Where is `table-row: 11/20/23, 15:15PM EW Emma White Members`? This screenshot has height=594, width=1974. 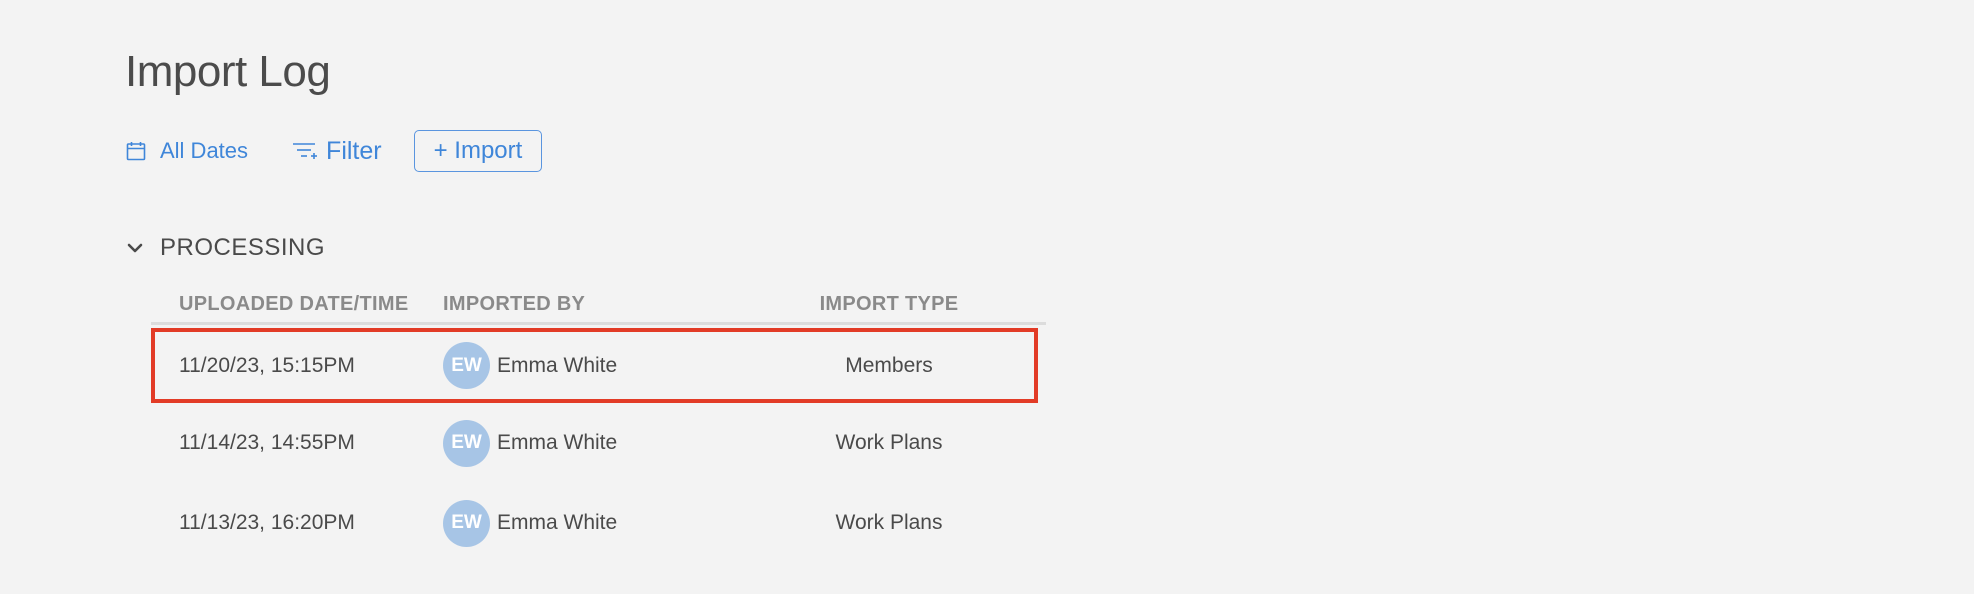
table-row: 11/20/23, 15:15PM EW Emma White Members is located at coordinates (594, 365).